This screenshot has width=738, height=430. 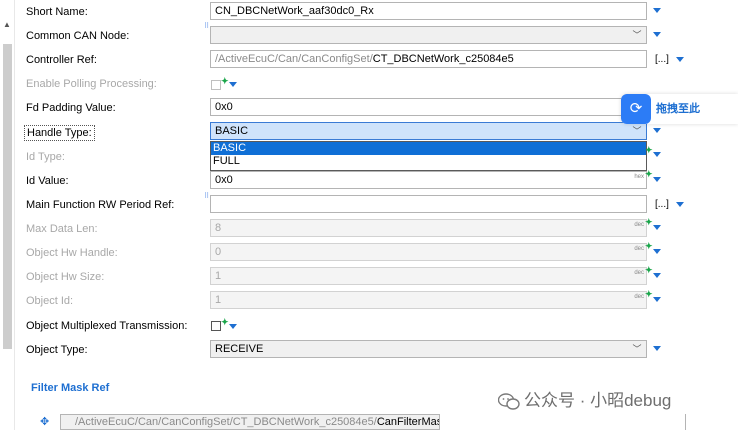 I want to click on object-id-label: Object Id:, so click(x=50, y=301).